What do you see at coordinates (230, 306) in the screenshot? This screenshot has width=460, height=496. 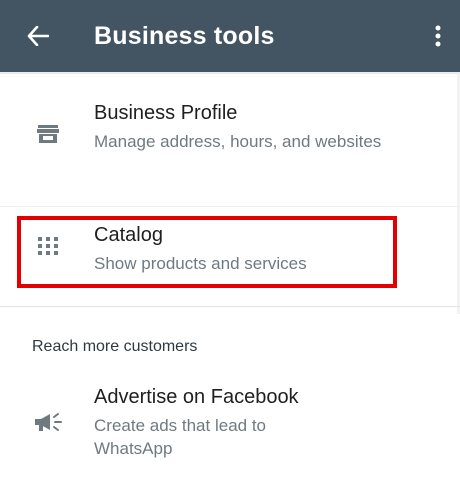 I see `section-divider` at bounding box center [230, 306].